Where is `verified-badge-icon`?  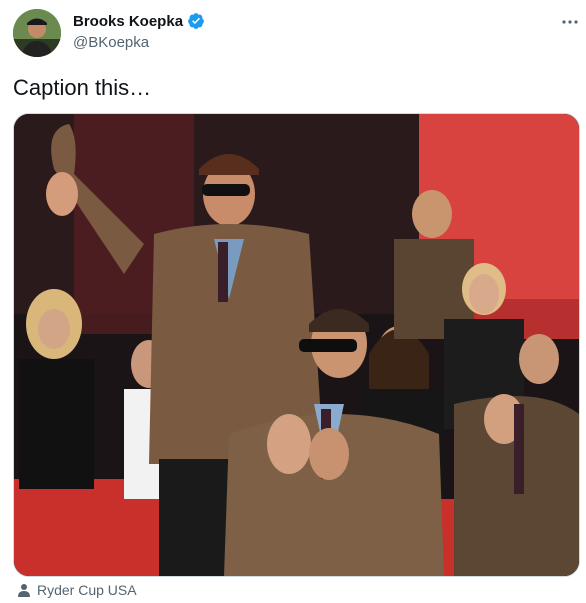 verified-badge-icon is located at coordinates (196, 21).